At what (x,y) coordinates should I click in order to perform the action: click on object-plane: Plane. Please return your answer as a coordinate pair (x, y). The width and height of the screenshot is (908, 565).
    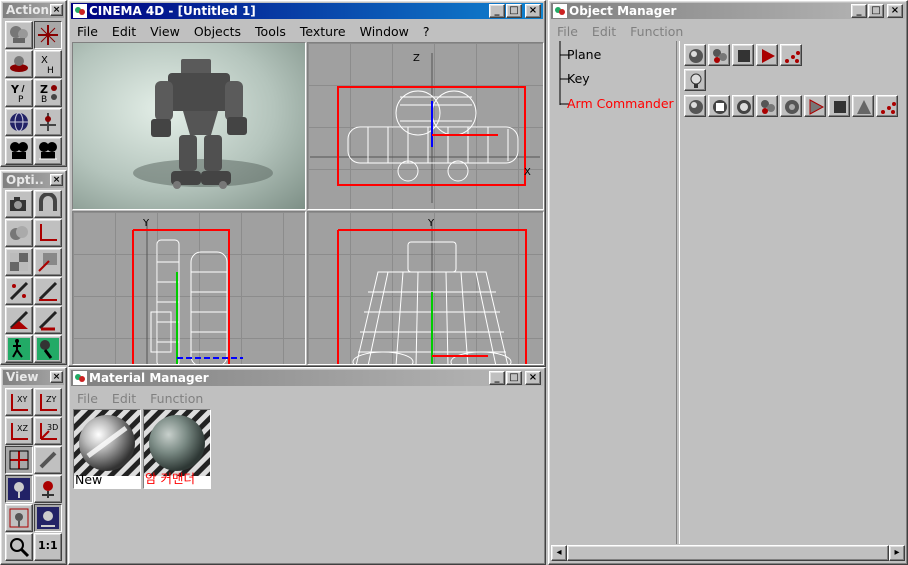
    Looking at the image, I should click on (584, 54).